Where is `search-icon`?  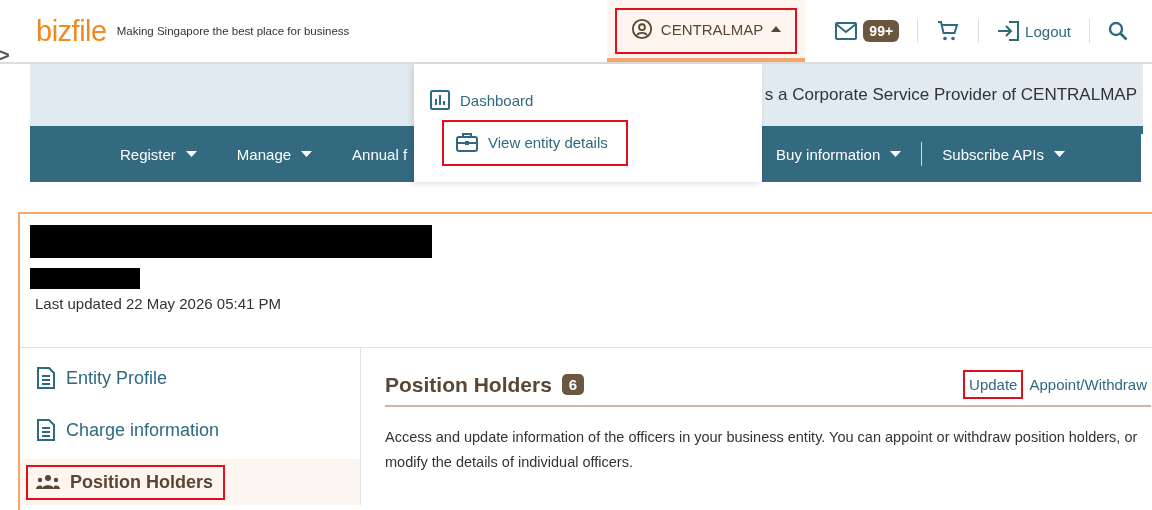 search-icon is located at coordinates (1118, 31).